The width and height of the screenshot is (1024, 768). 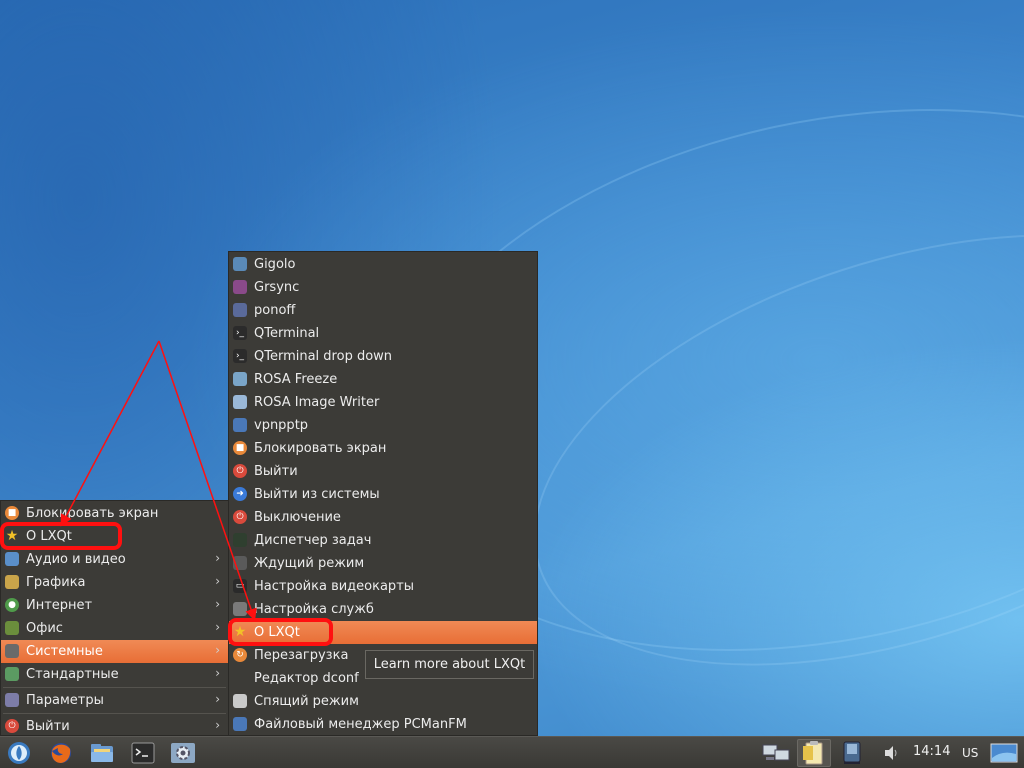 What do you see at coordinates (512, 752) in the screenshot?
I see `taskbar: 14:14 US` at bounding box center [512, 752].